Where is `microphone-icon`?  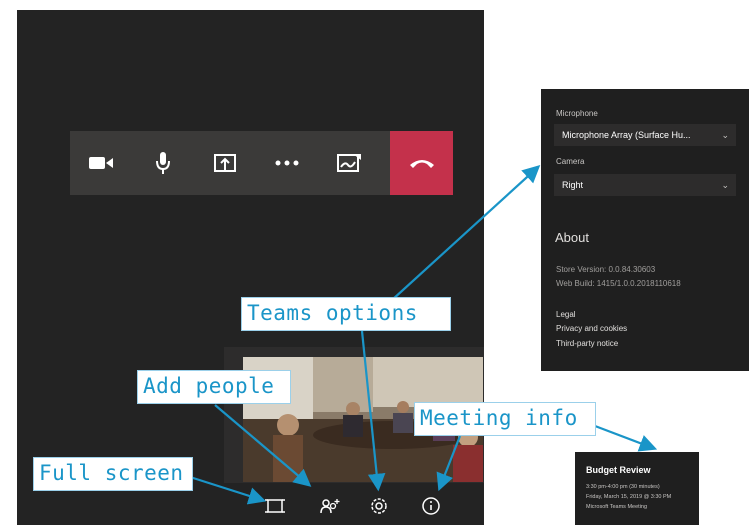 microphone-icon is located at coordinates (163, 163).